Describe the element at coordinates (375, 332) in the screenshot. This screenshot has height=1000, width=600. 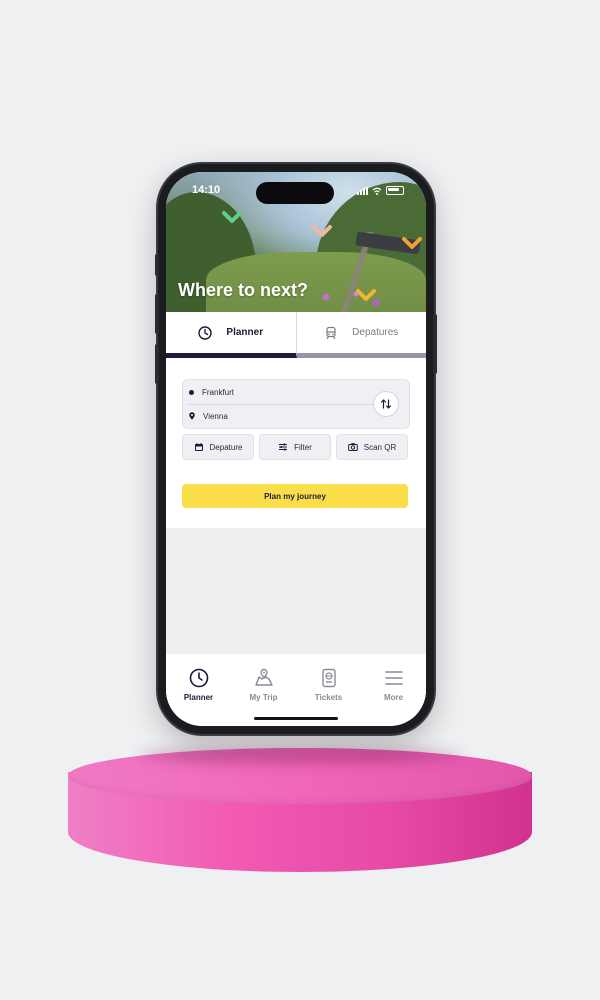
I see `tab-depatures-label: Depatures` at that location.